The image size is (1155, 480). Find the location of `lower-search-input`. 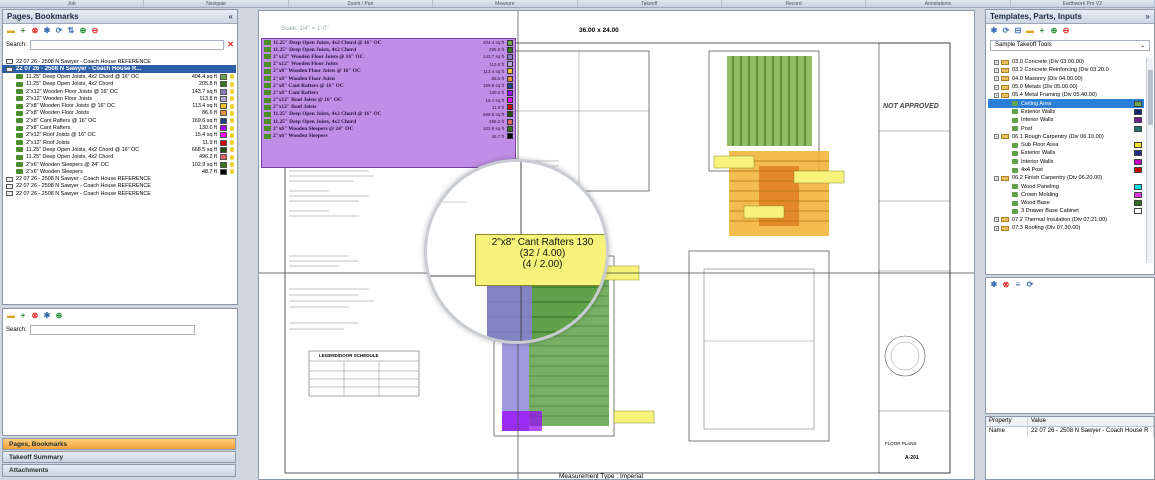

lower-search-input is located at coordinates (112, 329).